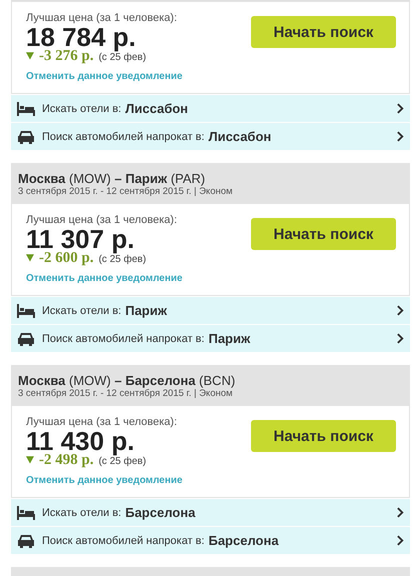  Describe the element at coordinates (66, 460) in the screenshot. I see `price-change: -2 498 р.` at that location.